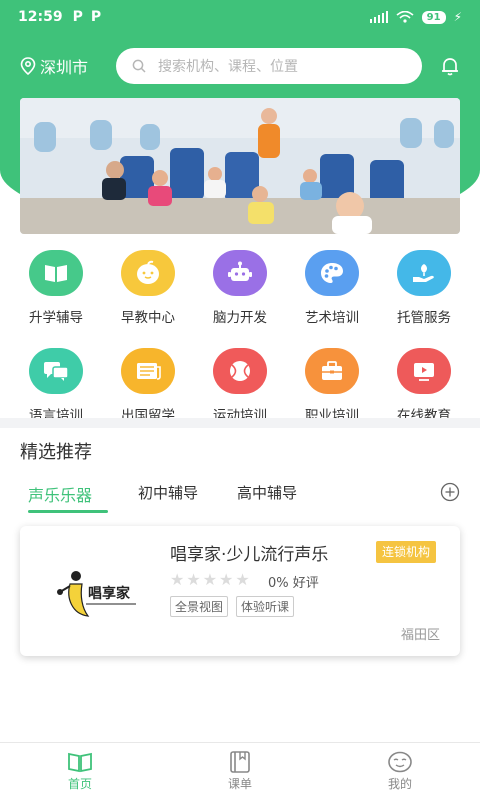  I want to click on category-shengxue: 升学辅导, so click(56, 288).